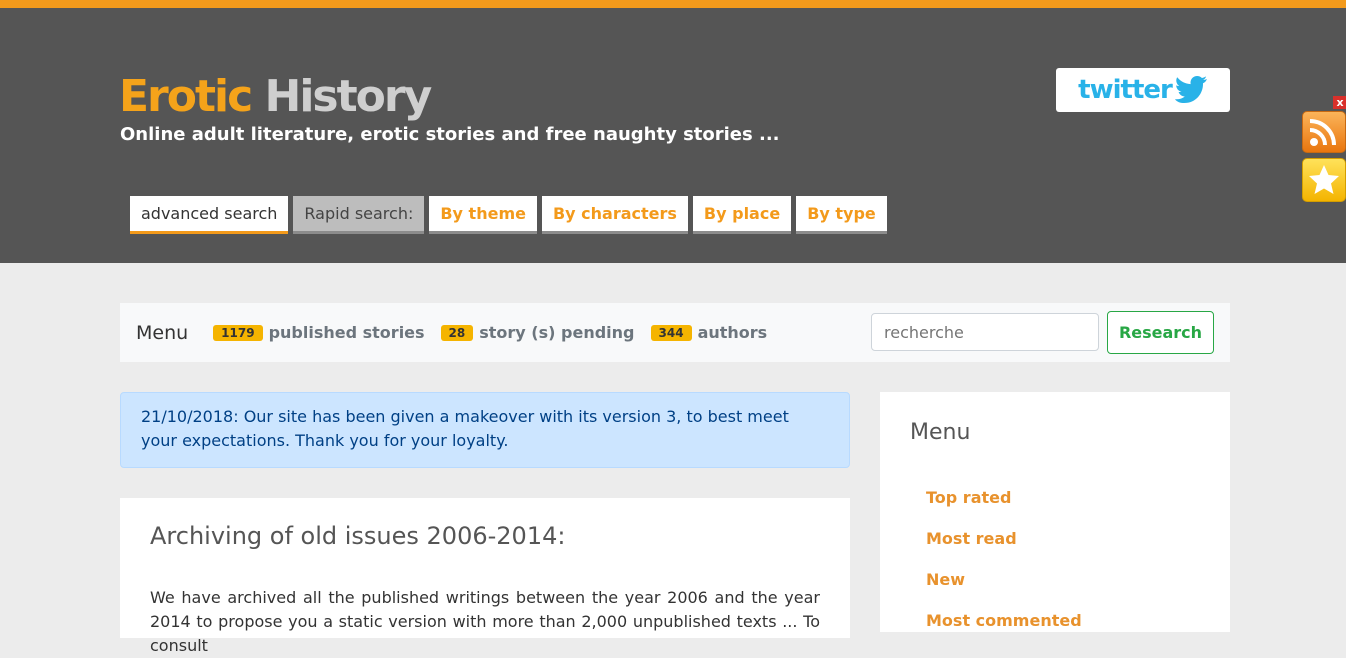 This screenshot has height=658, width=1346. Describe the element at coordinates (732, 332) in the screenshot. I see `authors-label: authors` at that location.